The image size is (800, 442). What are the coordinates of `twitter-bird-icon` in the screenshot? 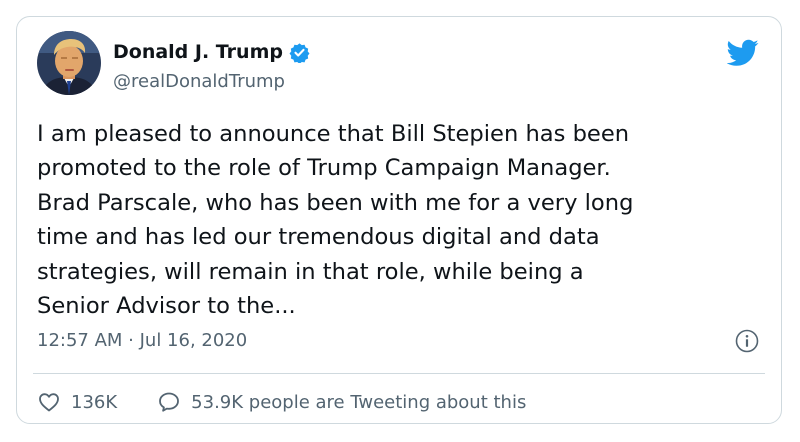 It's located at (743, 53).